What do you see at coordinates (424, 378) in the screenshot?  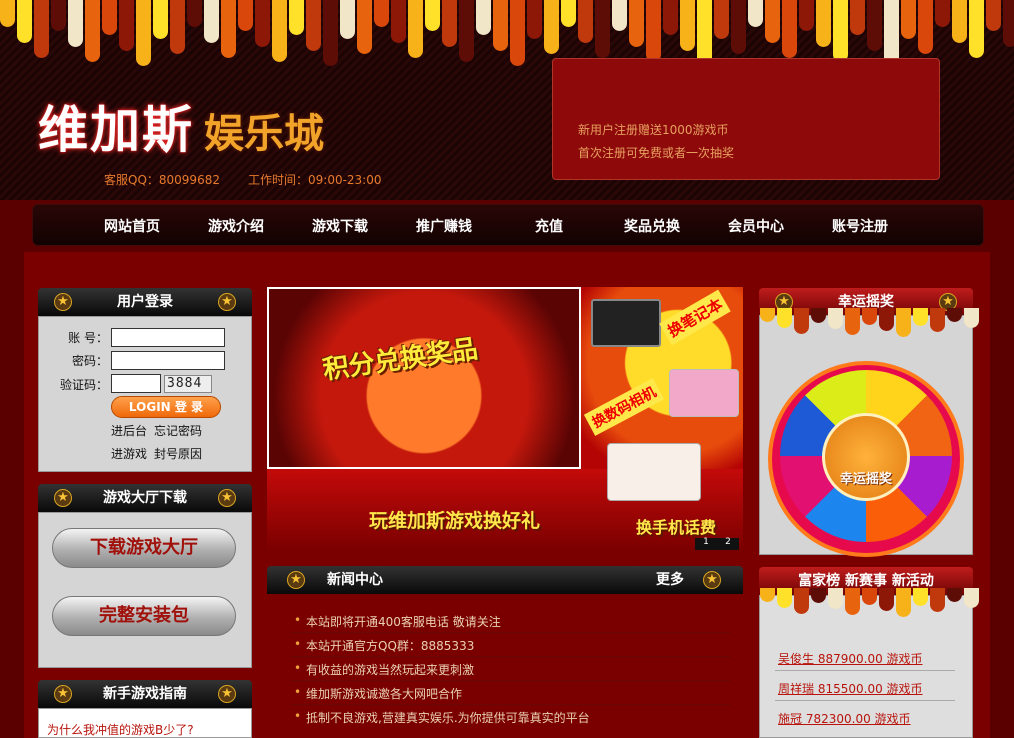 I see `banner-prize-stage` at bounding box center [424, 378].